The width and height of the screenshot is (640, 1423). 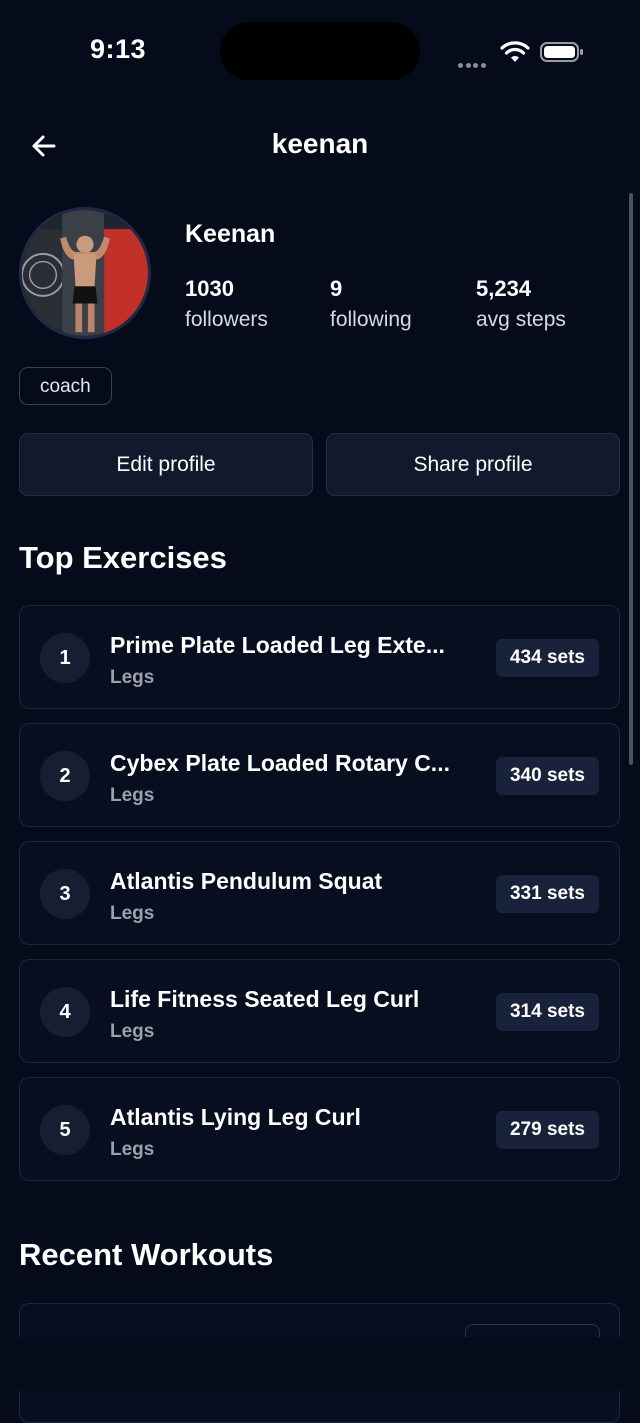 What do you see at coordinates (265, 999) in the screenshot?
I see `exercise-name: Life Fitness Seated Leg Curl` at bounding box center [265, 999].